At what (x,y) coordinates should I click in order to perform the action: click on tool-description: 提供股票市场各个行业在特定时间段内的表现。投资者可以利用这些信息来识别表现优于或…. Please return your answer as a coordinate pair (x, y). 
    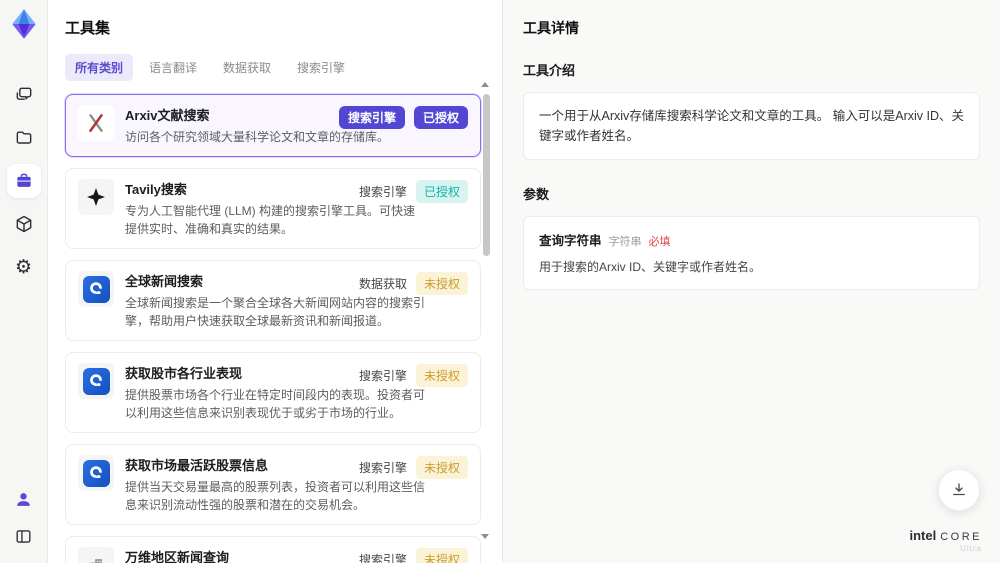
    Looking at the image, I should click on (275, 404).